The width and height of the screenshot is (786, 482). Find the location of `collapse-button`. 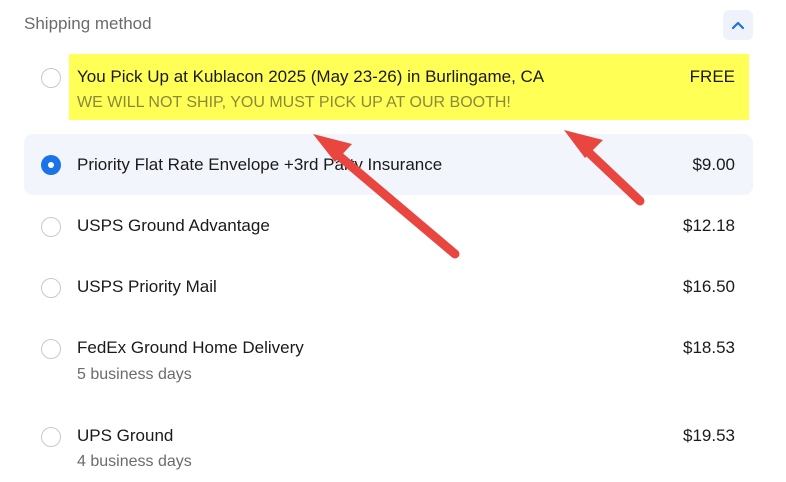

collapse-button is located at coordinates (738, 25).